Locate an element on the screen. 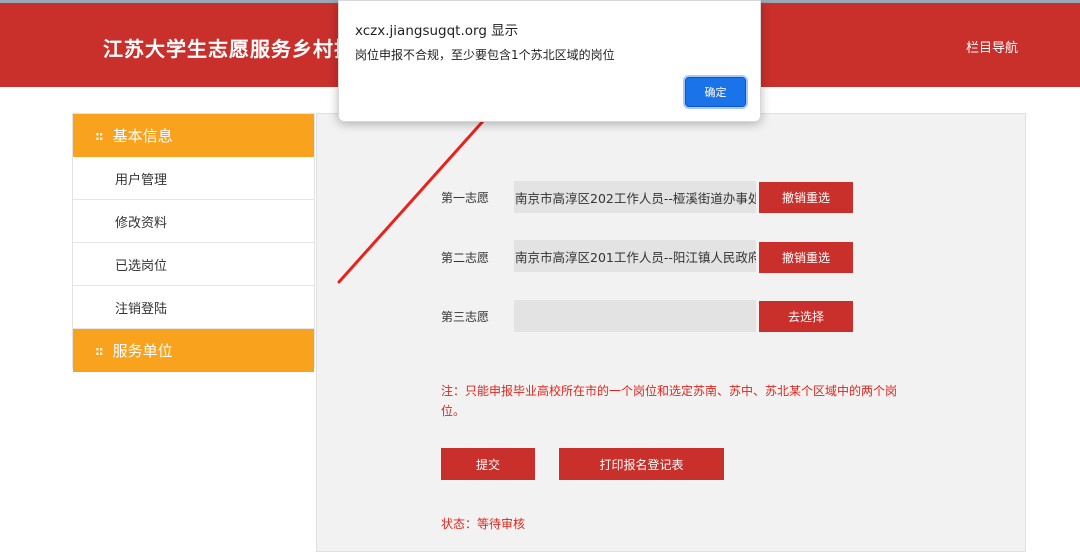  first-choice-value: 南京市高淳区202工作人员--桠溪街道办事处 is located at coordinates (635, 198).